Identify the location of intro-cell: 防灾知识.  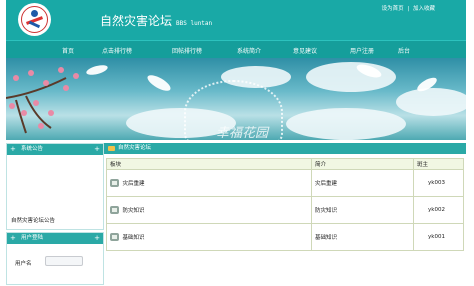
(362, 210).